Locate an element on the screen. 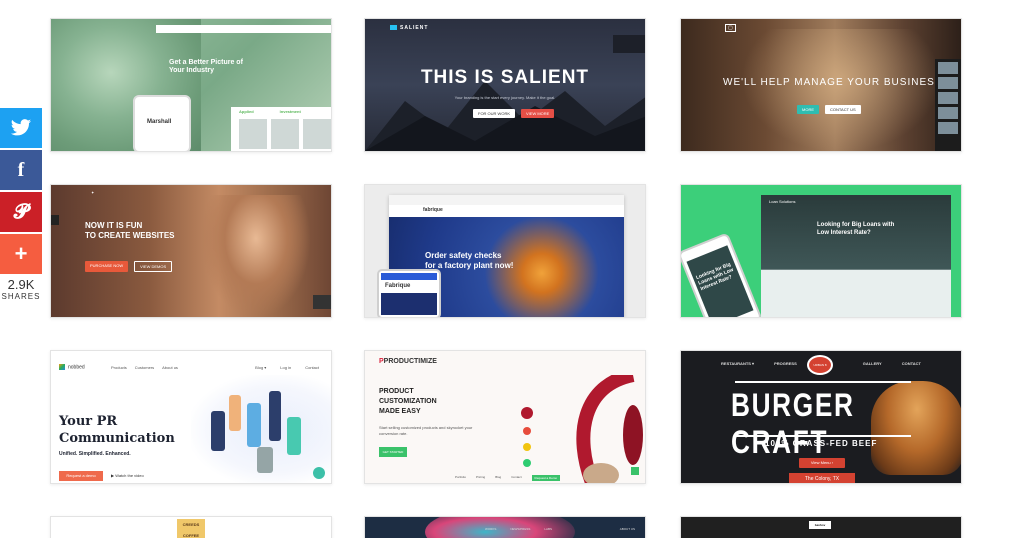  site-logo: nobbed is located at coordinates (72, 367).